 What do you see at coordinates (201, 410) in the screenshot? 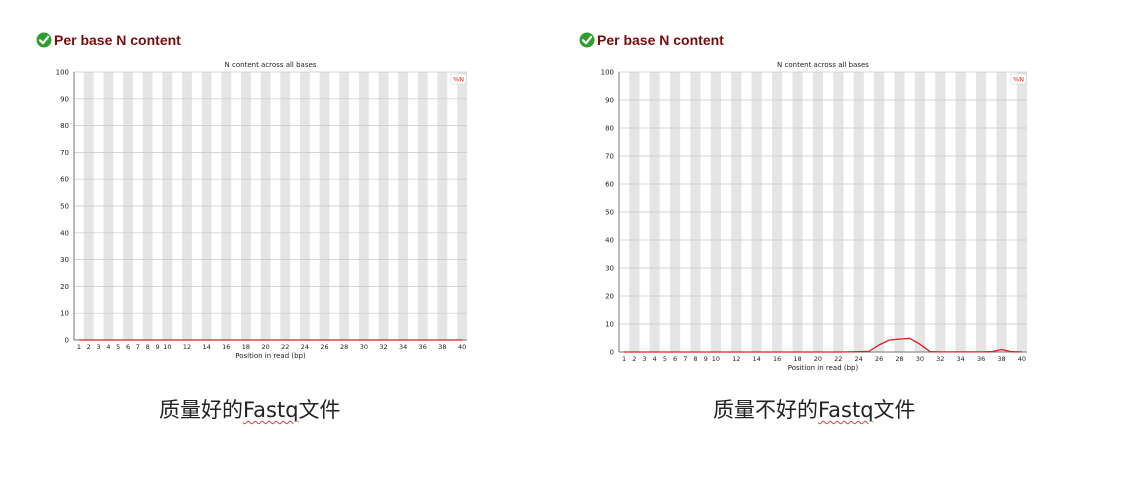
I see `caption-prefix: 质量好的` at bounding box center [201, 410].